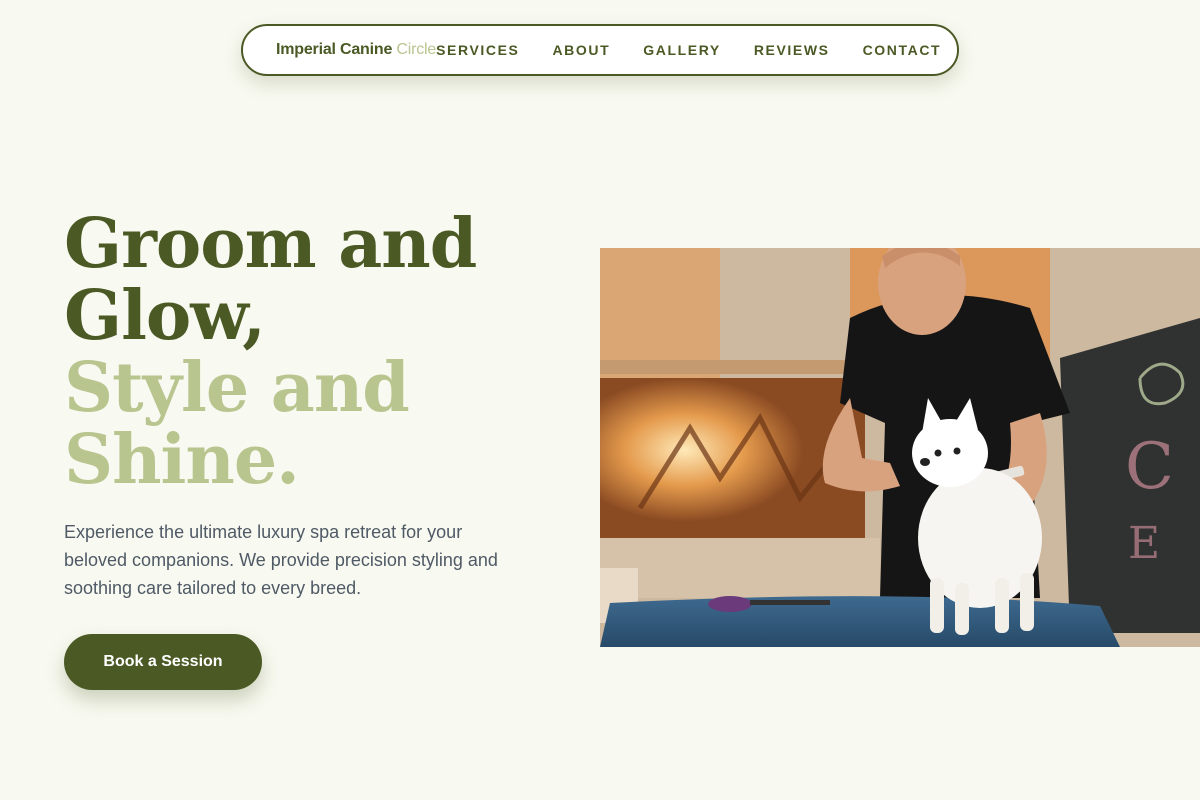 The height and width of the screenshot is (800, 1200). What do you see at coordinates (477, 50) in the screenshot?
I see `nav-link-services: SERVICES` at bounding box center [477, 50].